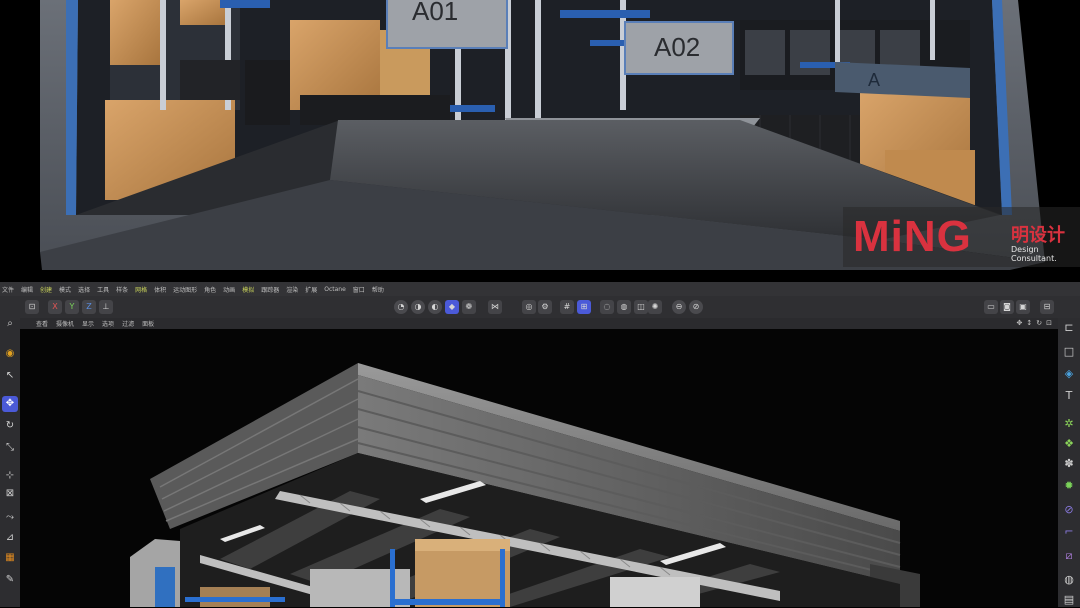 This screenshot has height=608, width=1080. Describe the element at coordinates (607, 307) in the screenshot. I see `field-icon: ◌` at that location.